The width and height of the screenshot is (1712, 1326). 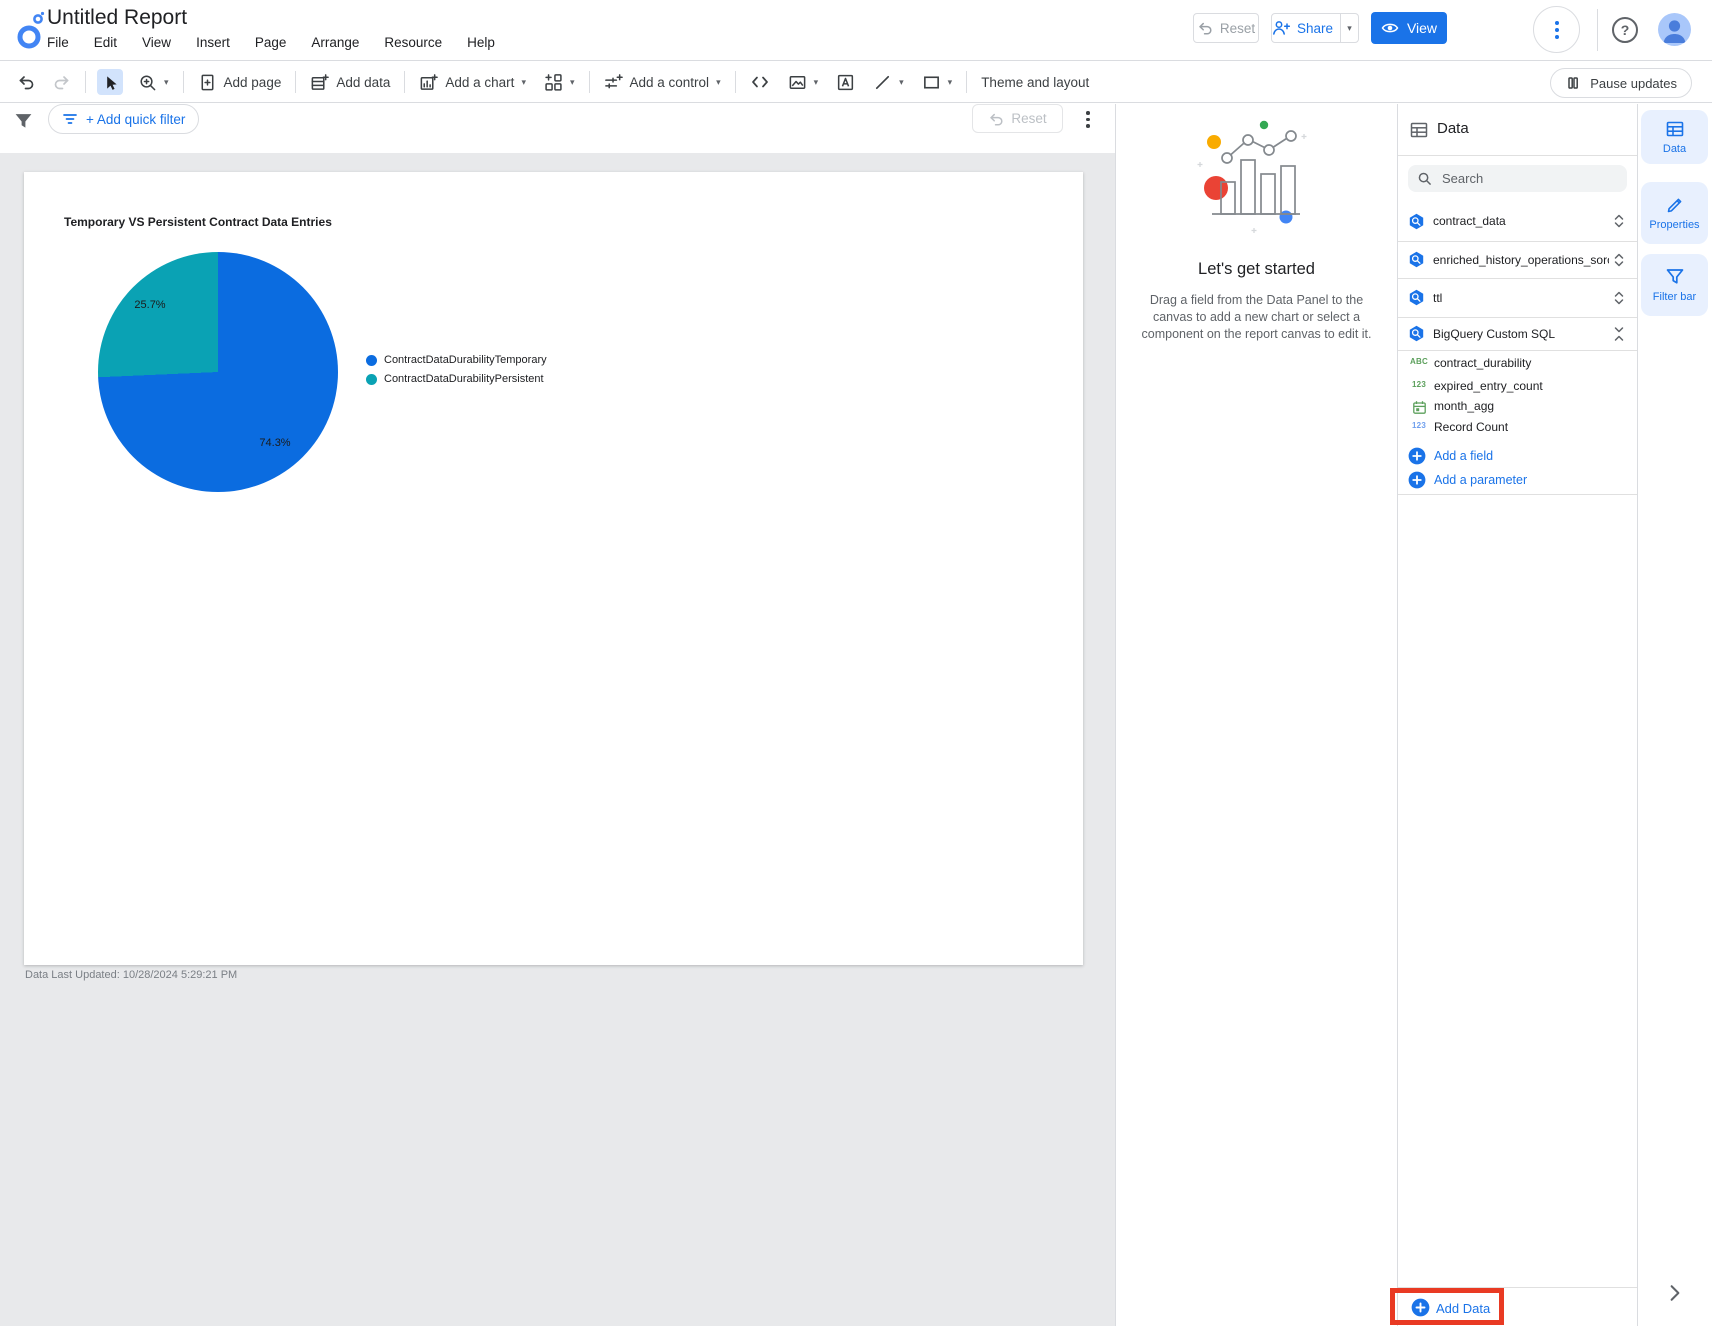 I want to click on data-panel-search, so click(x=1517, y=178).